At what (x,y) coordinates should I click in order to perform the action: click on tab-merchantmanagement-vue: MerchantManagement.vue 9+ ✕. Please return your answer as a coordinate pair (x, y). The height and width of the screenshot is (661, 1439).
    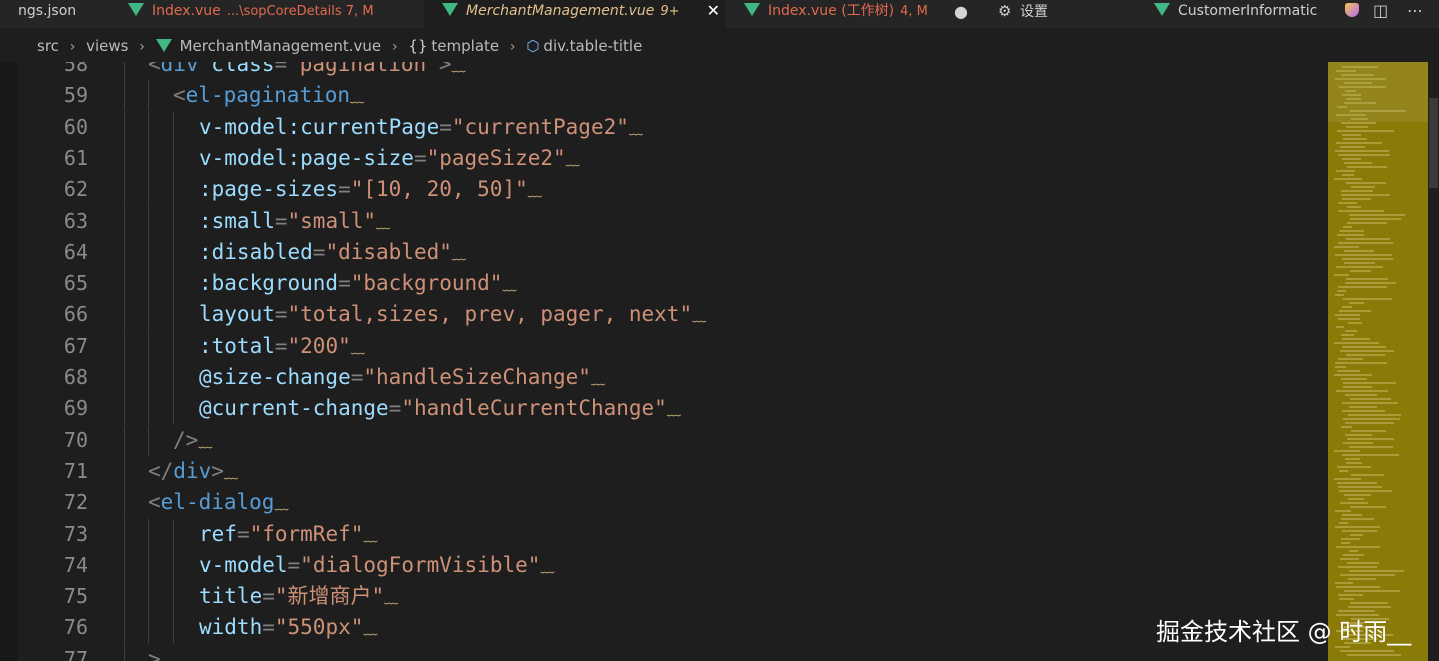
    Looking at the image, I should click on (575, 14).